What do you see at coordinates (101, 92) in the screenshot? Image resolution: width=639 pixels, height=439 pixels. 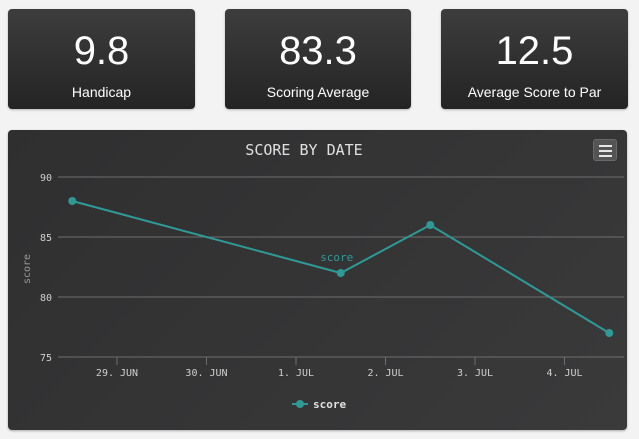 I see `handicap-label: Handicap` at bounding box center [101, 92].